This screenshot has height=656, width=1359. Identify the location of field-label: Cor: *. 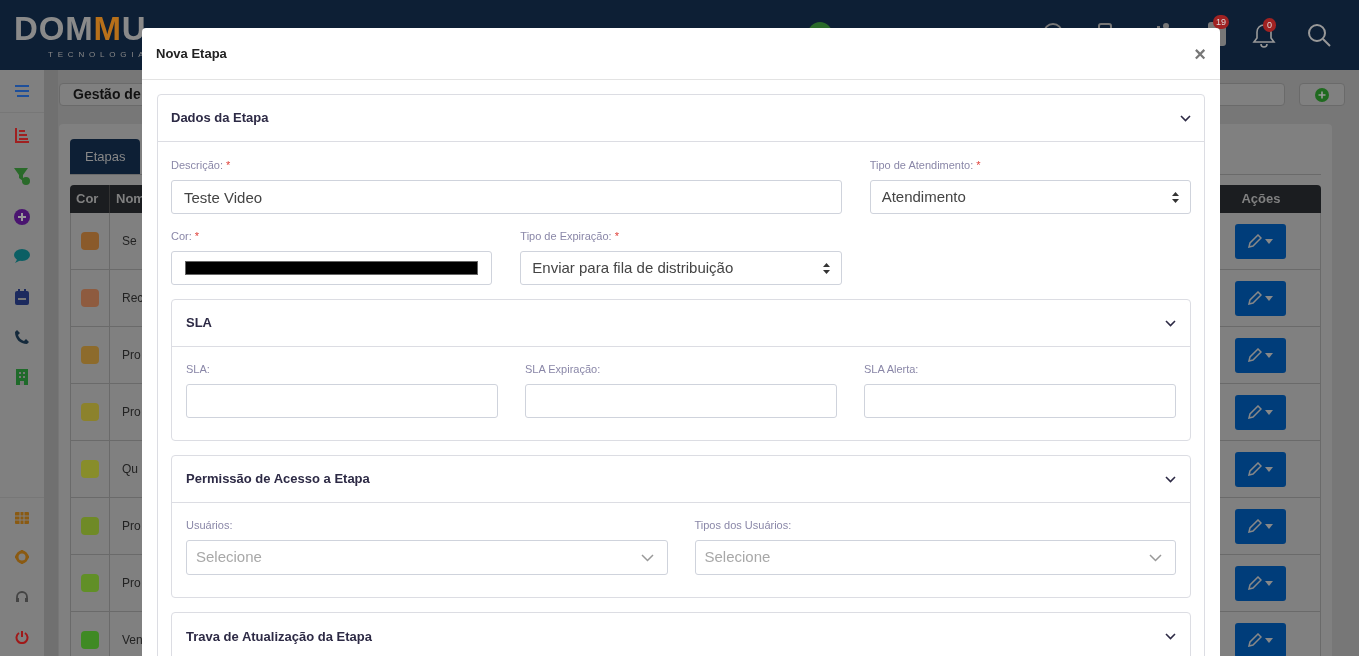
(186, 236).